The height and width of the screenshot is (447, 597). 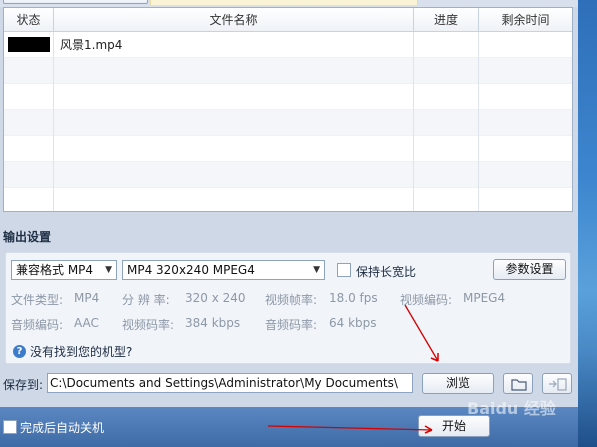 I want to click on open-folder-button, so click(x=518, y=383).